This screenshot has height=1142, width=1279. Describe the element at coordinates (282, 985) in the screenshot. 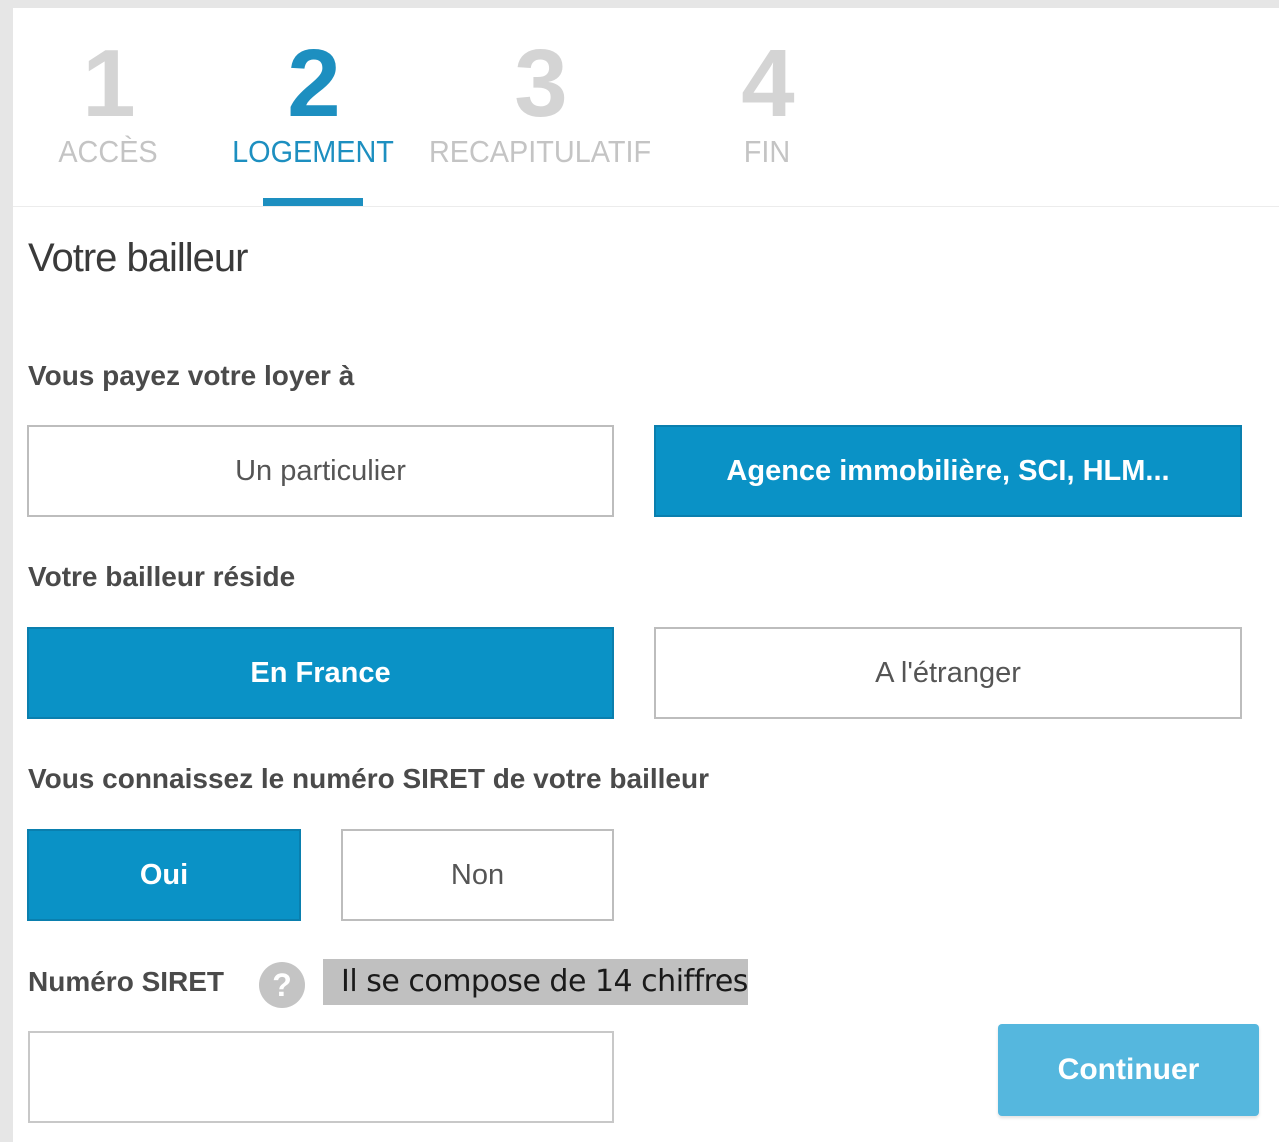

I see `question-icon: ?` at that location.